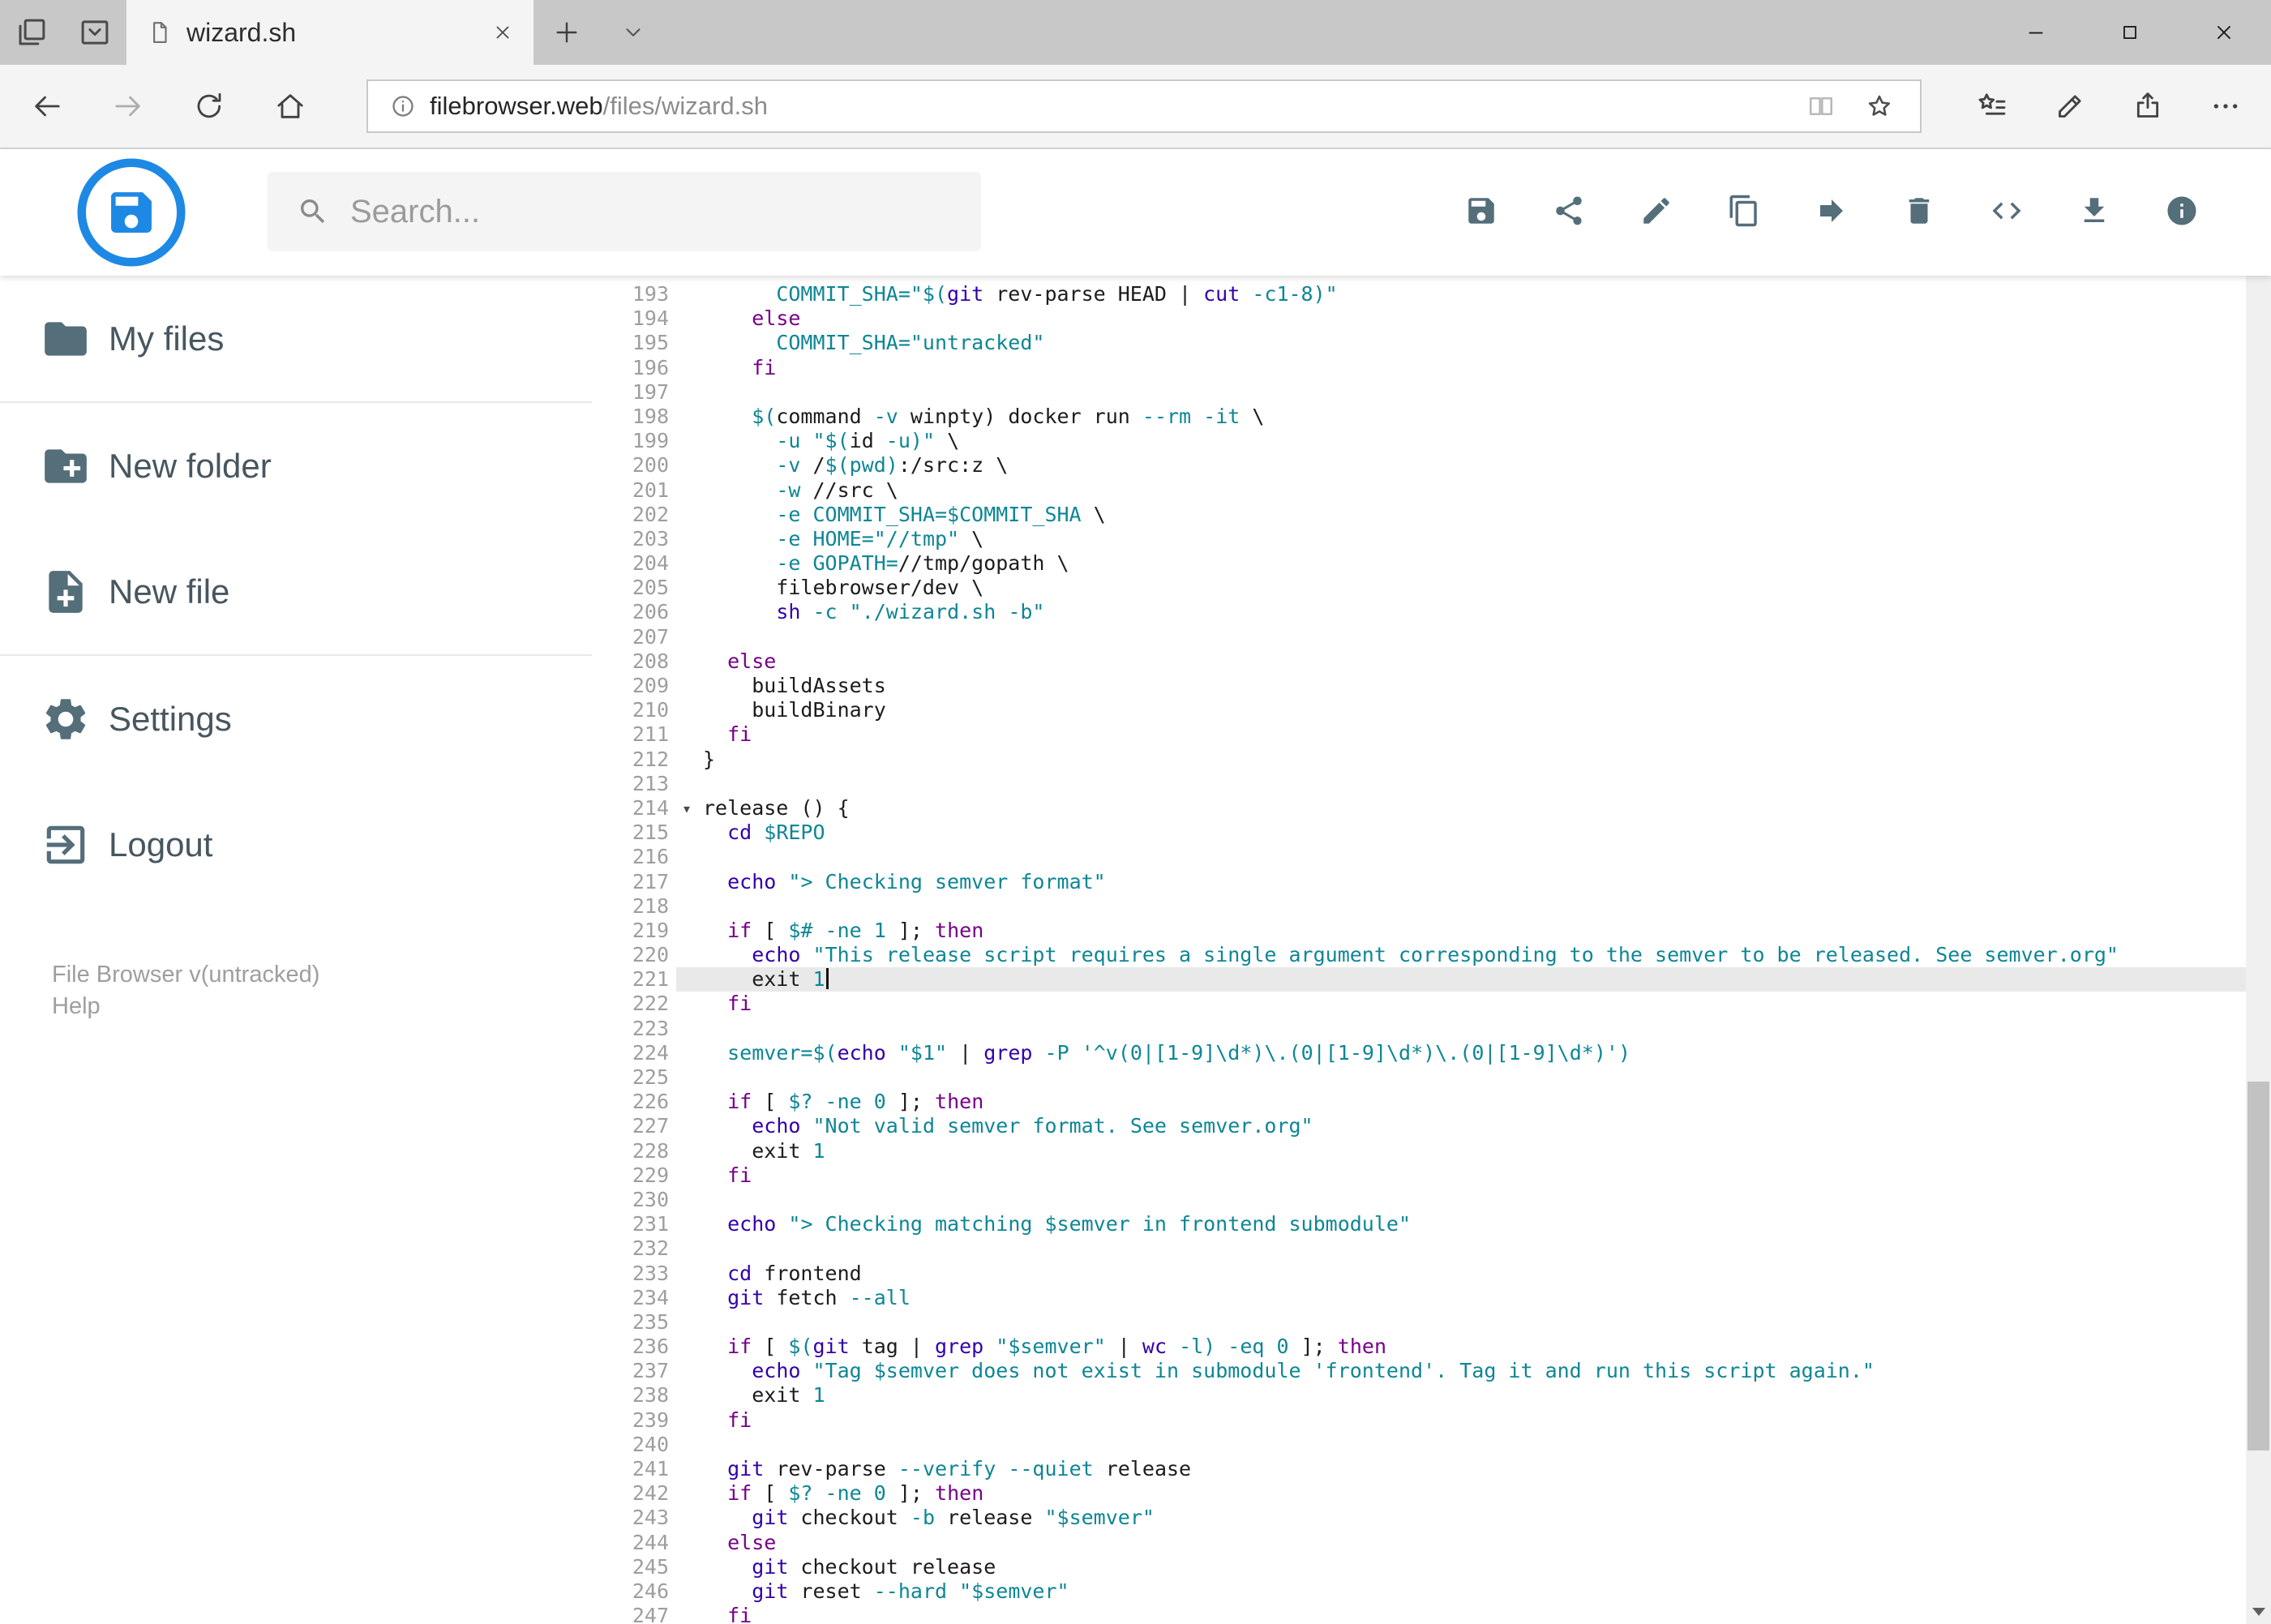  I want to click on window-close-button, so click(2224, 33).